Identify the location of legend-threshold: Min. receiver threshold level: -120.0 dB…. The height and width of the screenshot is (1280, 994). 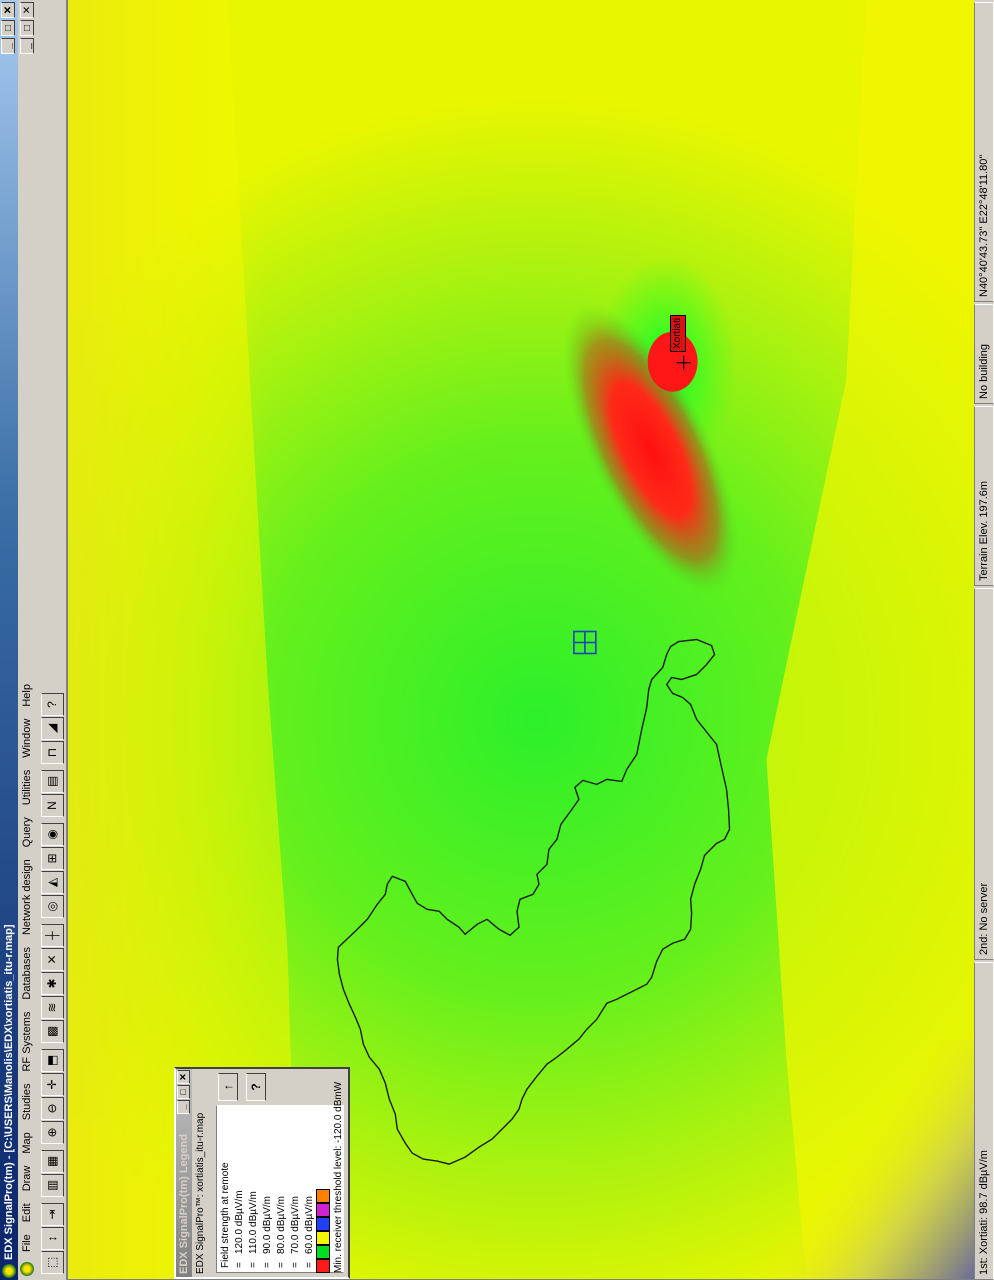
(338, 1177).